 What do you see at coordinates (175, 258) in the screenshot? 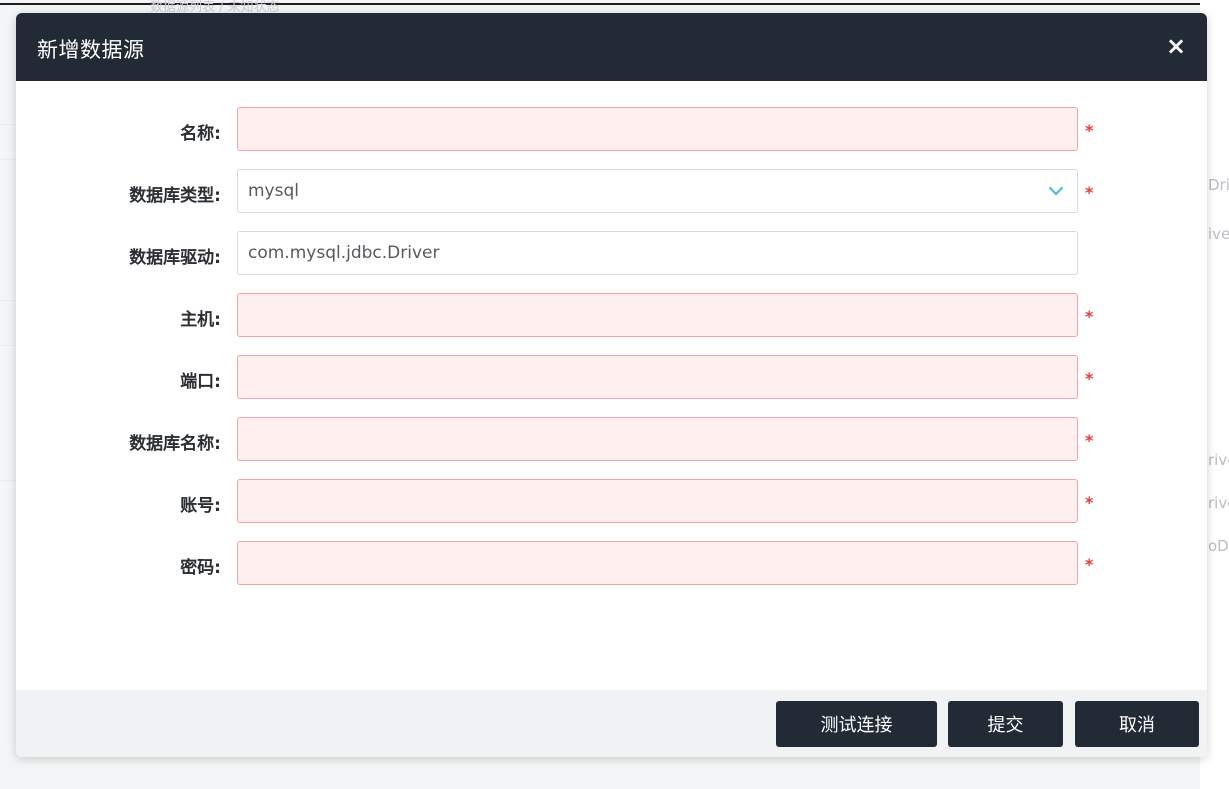
I see `db-driver-label: 数据库驱动:` at bounding box center [175, 258].